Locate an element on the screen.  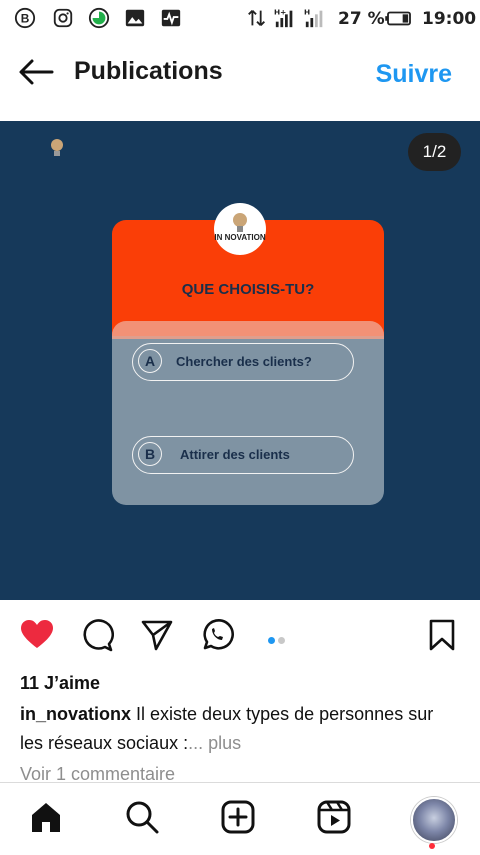
data-usage-icon is located at coordinates (99, 18).